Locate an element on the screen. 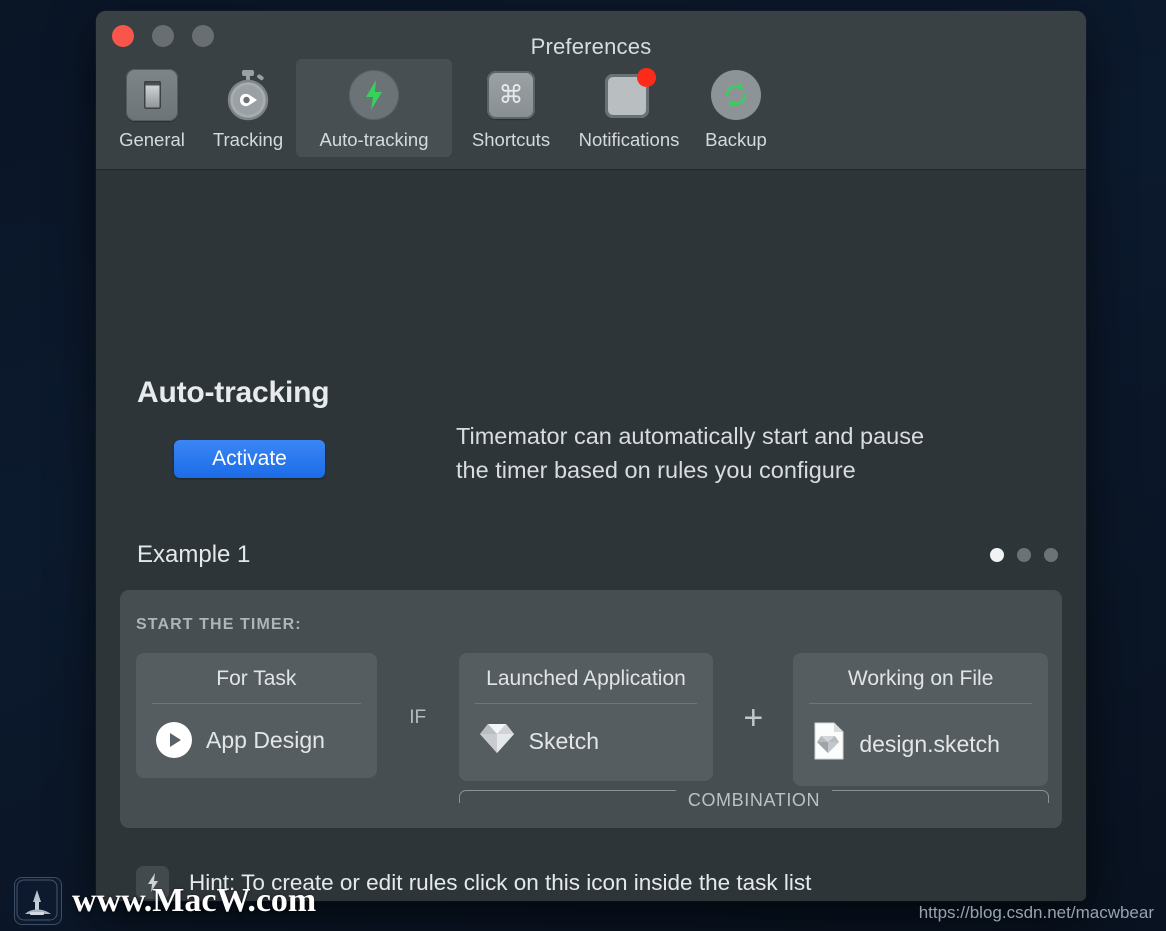  stopwatch-icon is located at coordinates (248, 95).